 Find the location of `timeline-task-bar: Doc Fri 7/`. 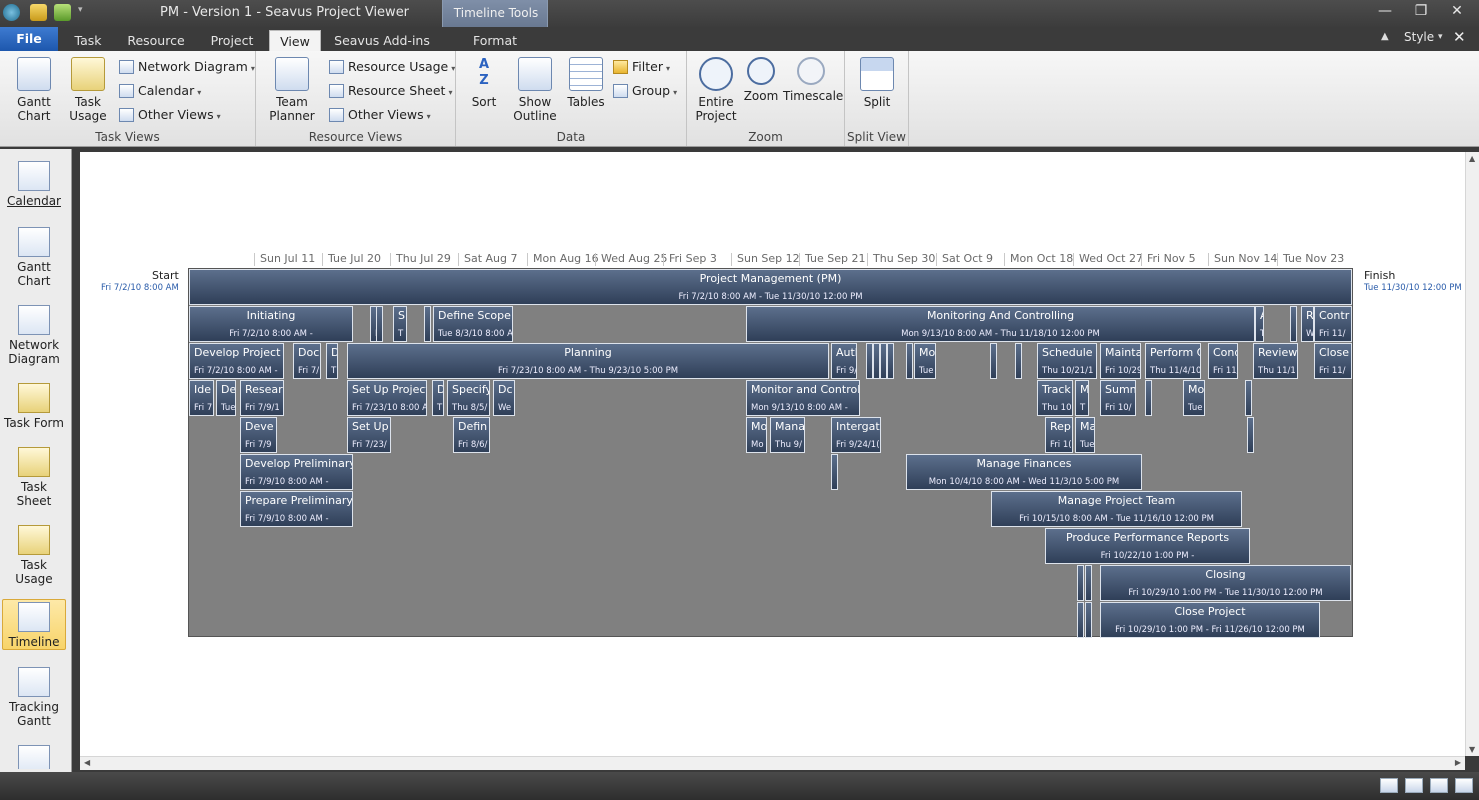

timeline-task-bar: Doc Fri 7/ is located at coordinates (307, 361).